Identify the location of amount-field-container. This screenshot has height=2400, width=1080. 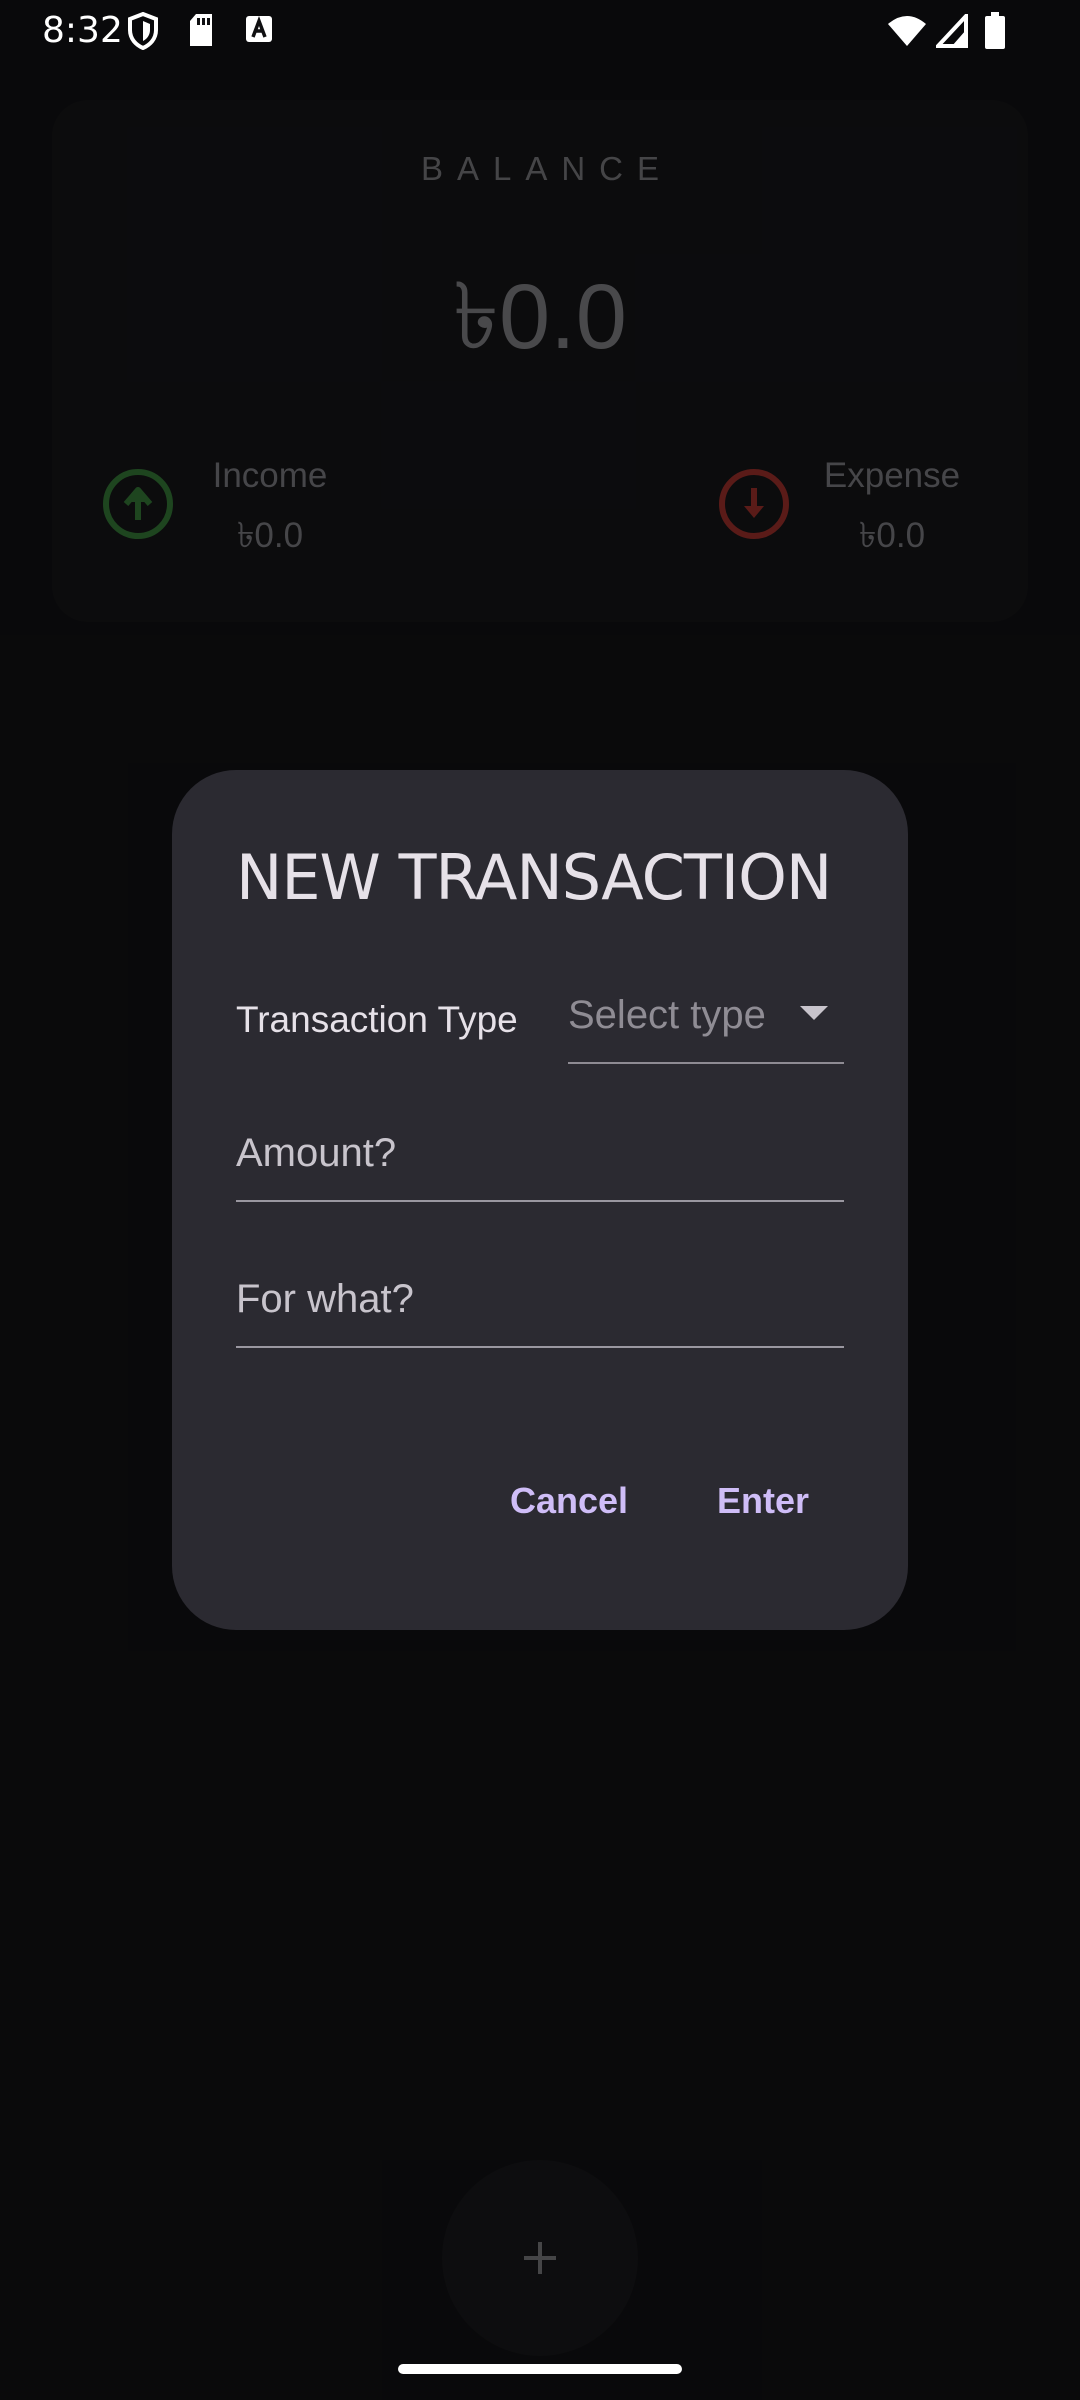
(540, 1149).